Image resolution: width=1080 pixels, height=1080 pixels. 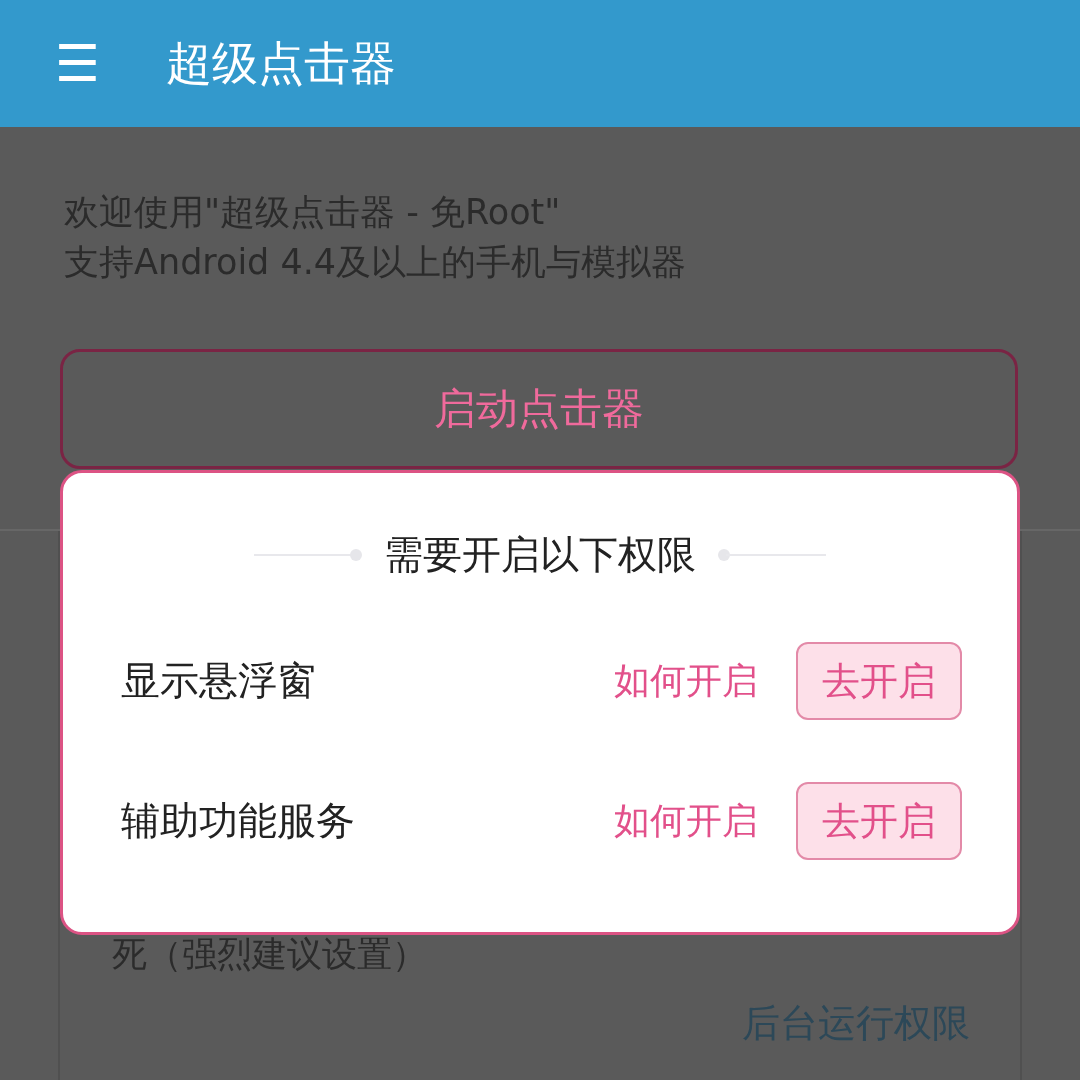 What do you see at coordinates (281, 63) in the screenshot?
I see `app-title: 超级点击器` at bounding box center [281, 63].